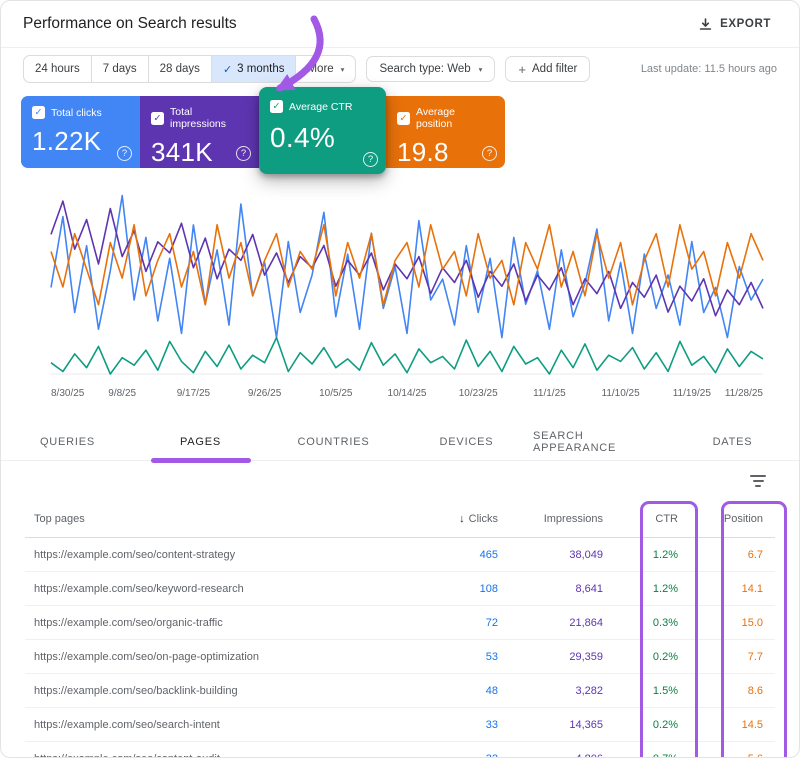 This screenshot has width=800, height=758. What do you see at coordinates (732, 442) in the screenshot?
I see `tab-dates: DATES` at bounding box center [732, 442].